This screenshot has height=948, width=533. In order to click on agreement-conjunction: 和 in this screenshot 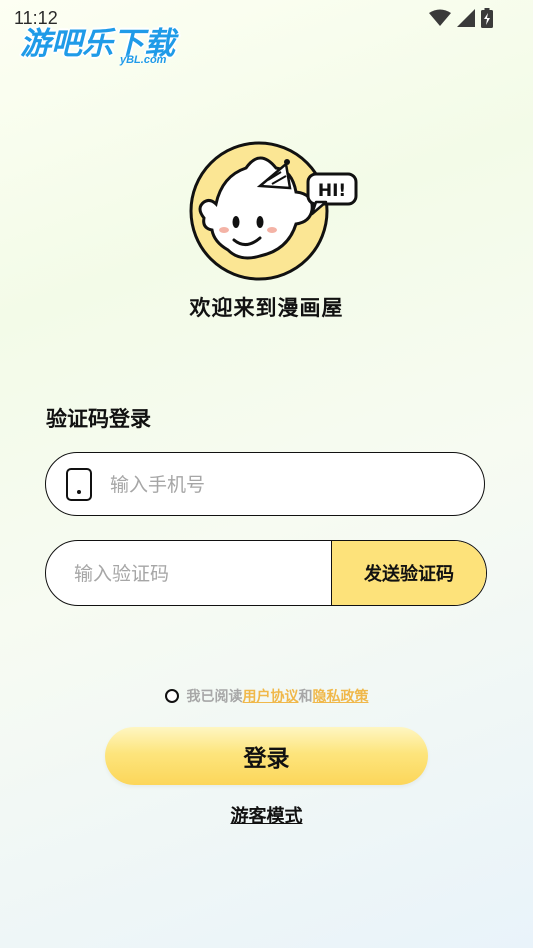, I will do `click(305, 697)`.